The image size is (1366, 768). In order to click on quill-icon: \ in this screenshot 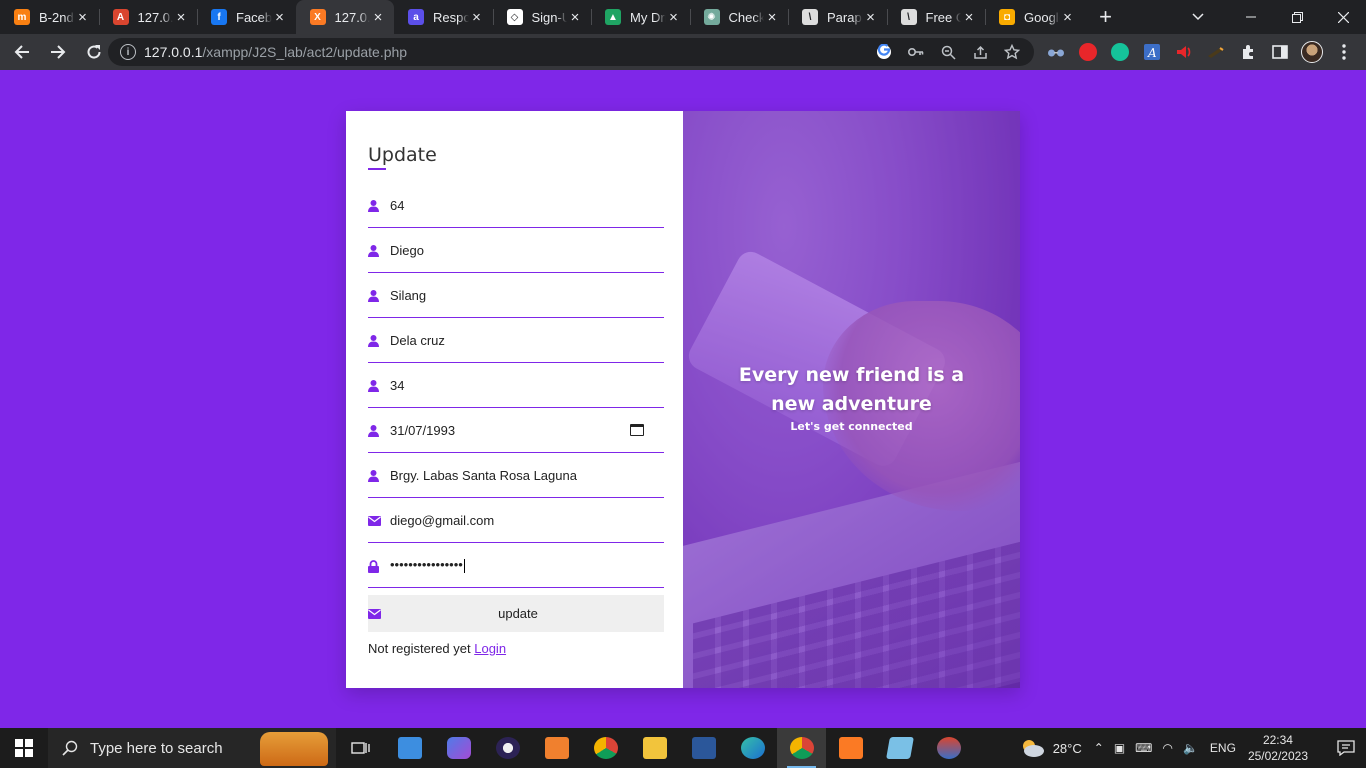, I will do `click(908, 17)`.